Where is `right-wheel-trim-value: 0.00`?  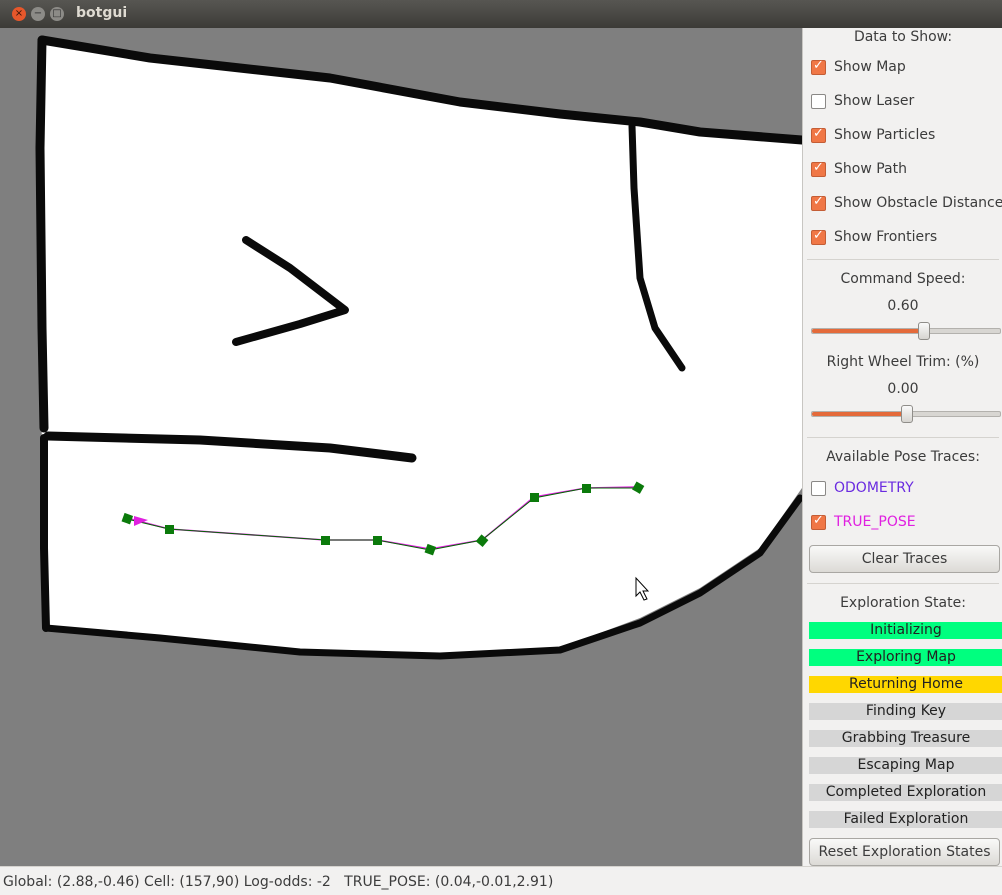 right-wheel-trim-value: 0.00 is located at coordinates (903, 389).